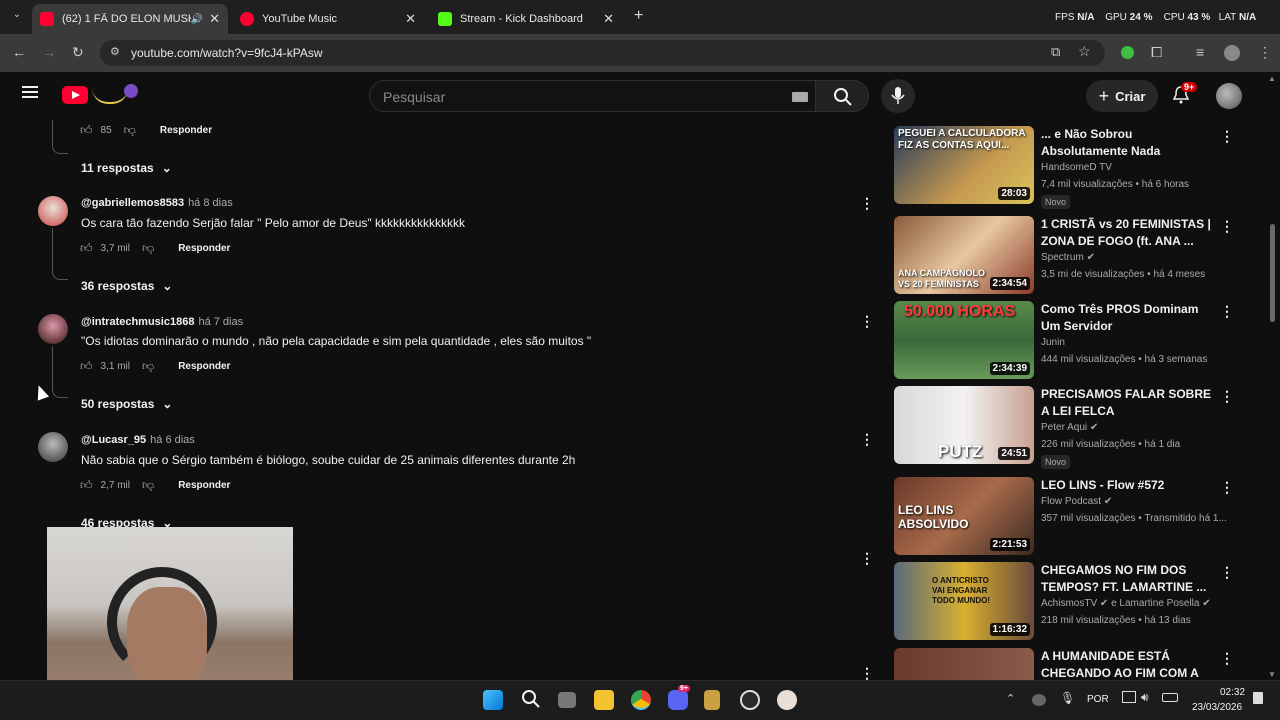  What do you see at coordinates (328, 19) in the screenshot?
I see `tab-youtube-music: YouTube Music ✕` at bounding box center [328, 19].